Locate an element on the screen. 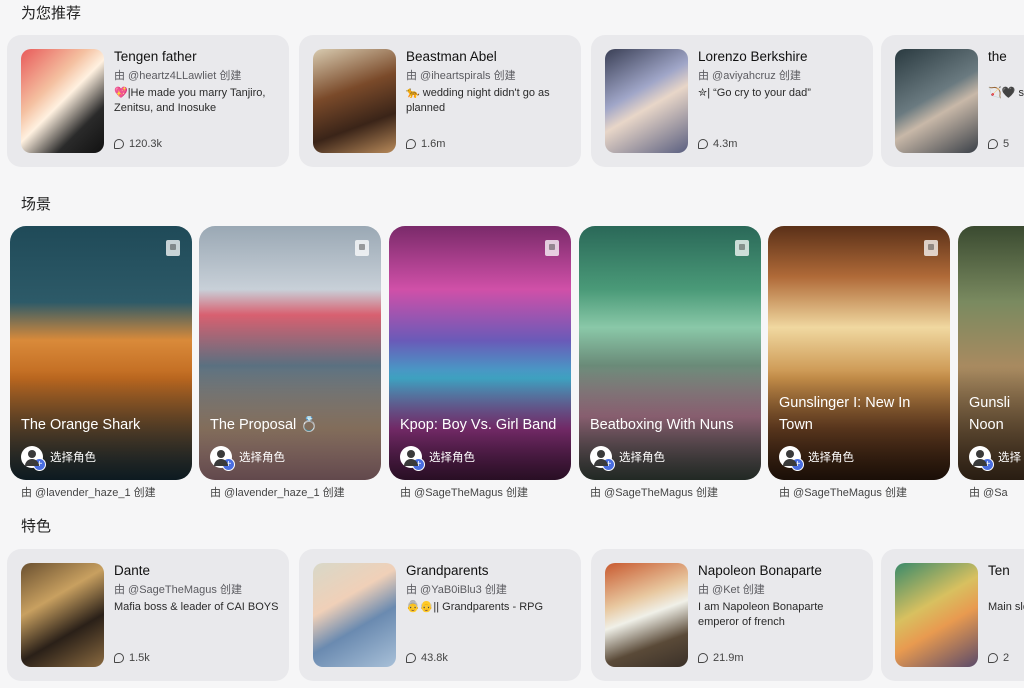 Image resolution: width=1024 pixels, height=688 pixels. chat-count: 1.6m is located at coordinates (425, 144).